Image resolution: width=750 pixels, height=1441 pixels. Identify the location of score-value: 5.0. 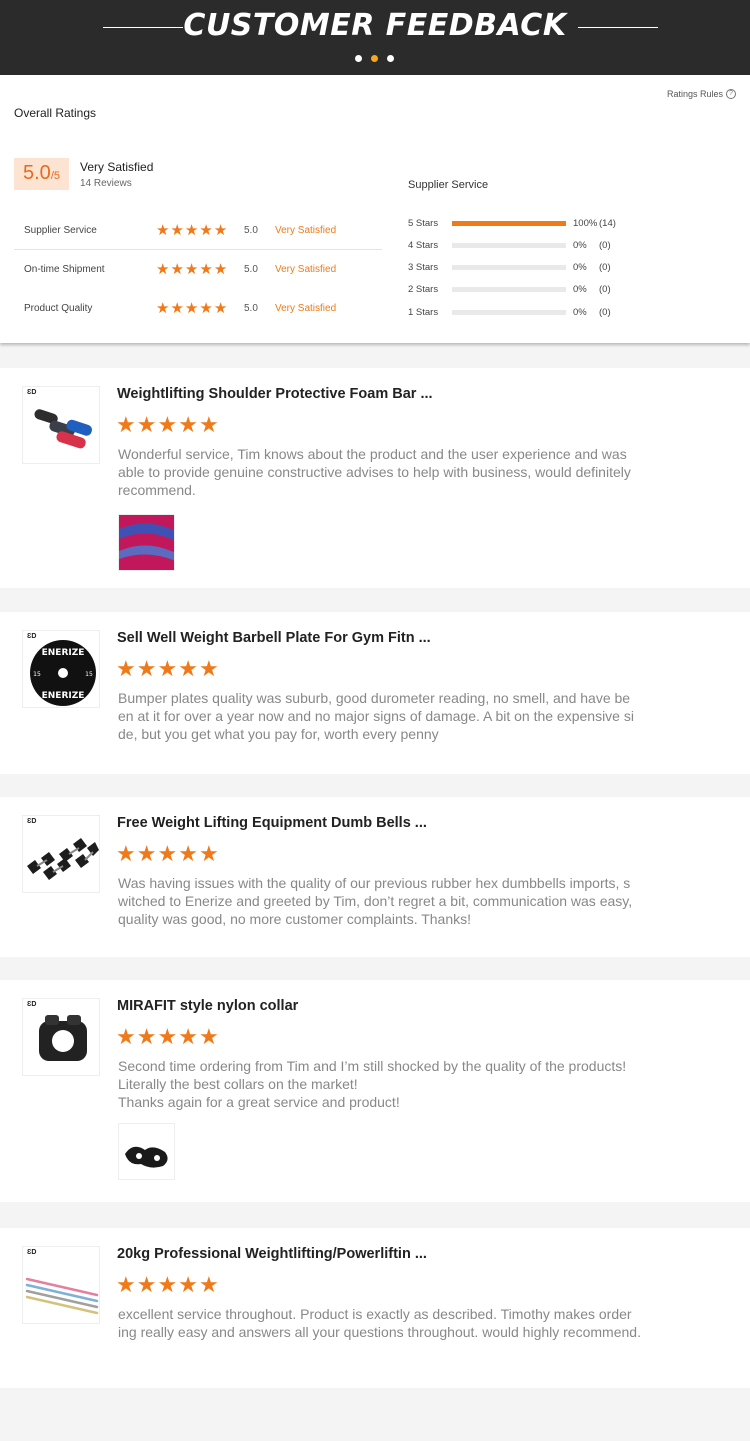
(37, 173).